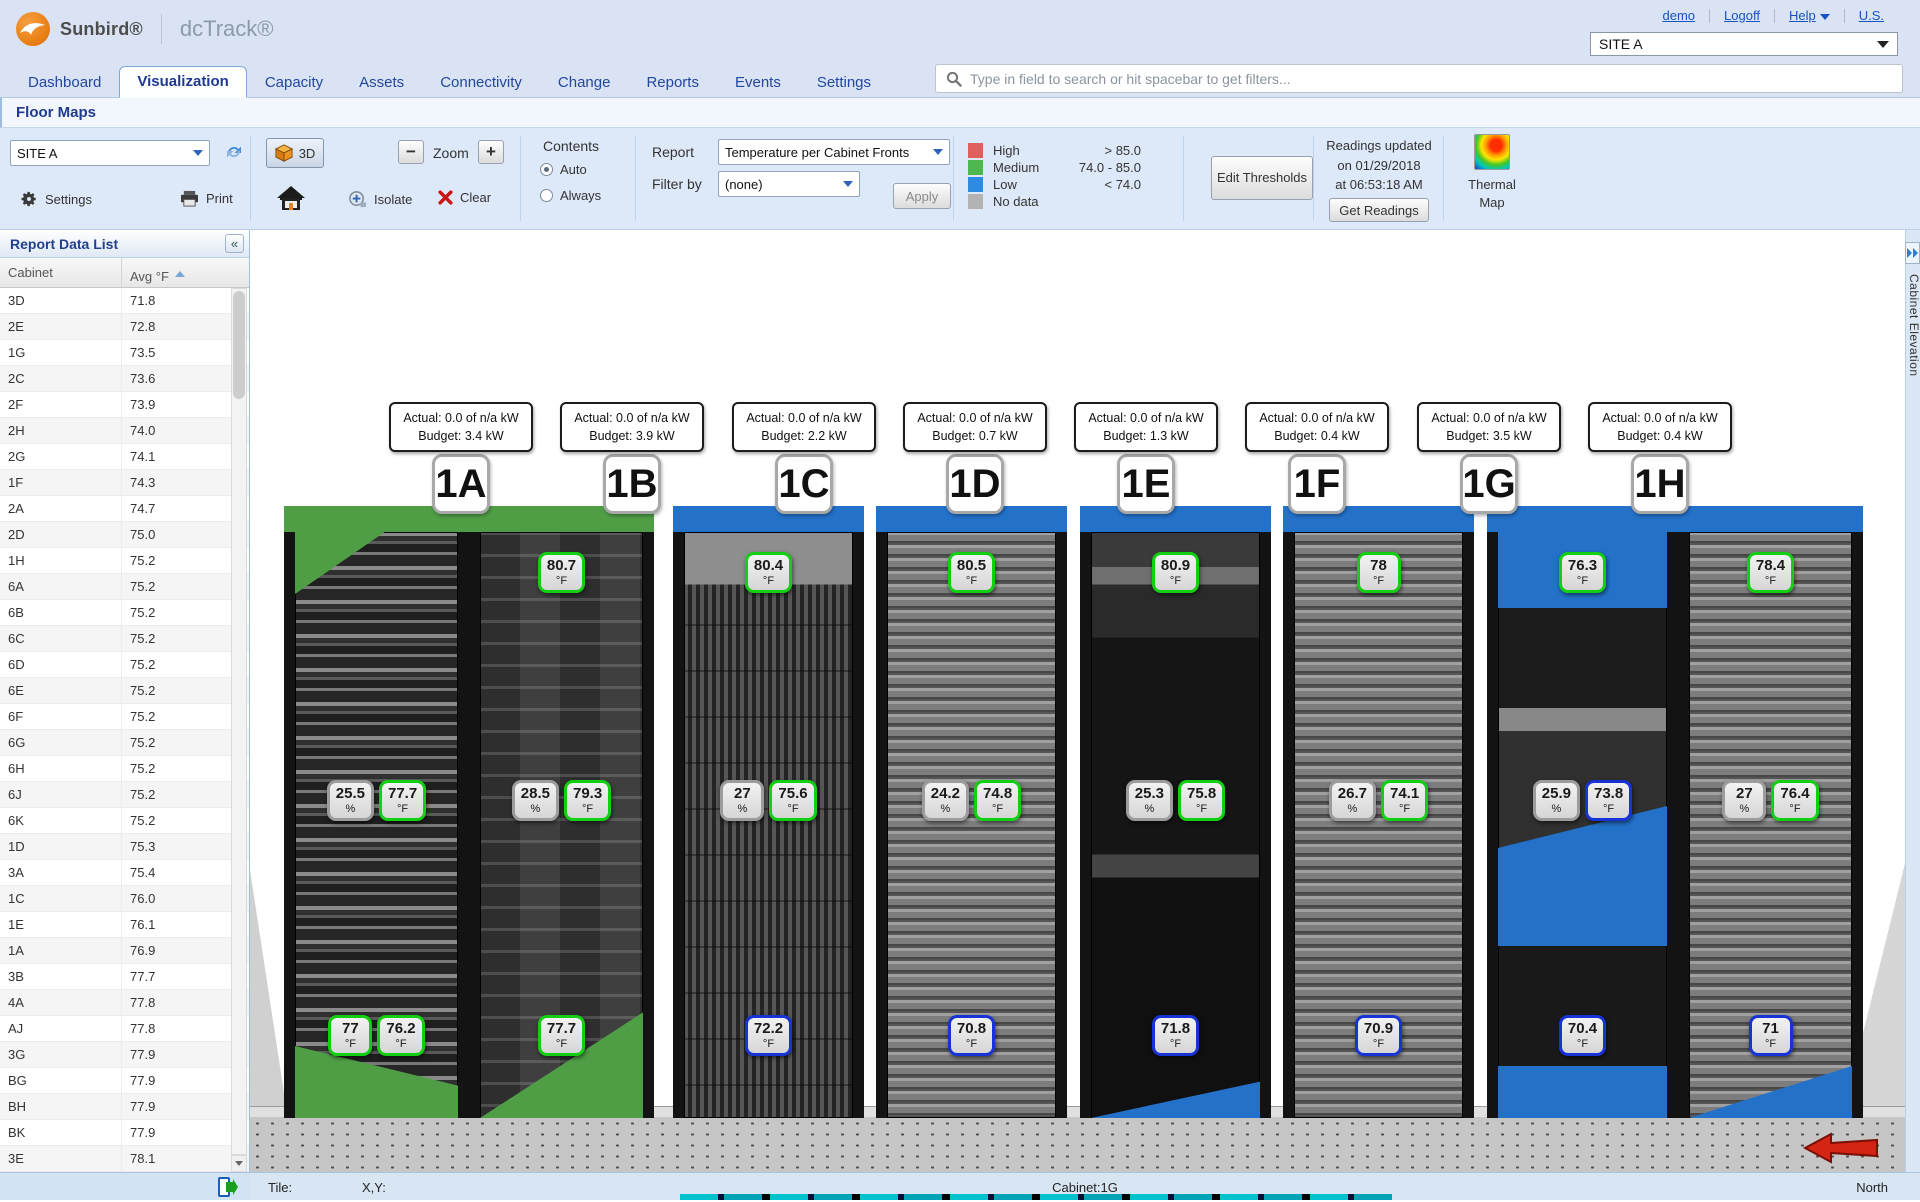 This screenshot has height=1202, width=1920. What do you see at coordinates (124, 1029) in the screenshot?
I see `table-row: AJ 77.8` at bounding box center [124, 1029].